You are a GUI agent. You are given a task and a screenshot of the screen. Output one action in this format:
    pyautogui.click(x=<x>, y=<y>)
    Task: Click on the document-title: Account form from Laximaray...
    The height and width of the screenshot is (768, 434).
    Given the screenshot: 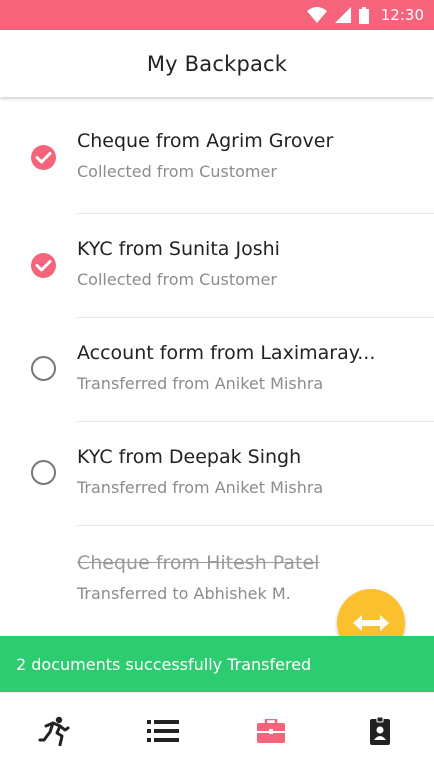 What is the action you would take?
    pyautogui.click(x=226, y=353)
    